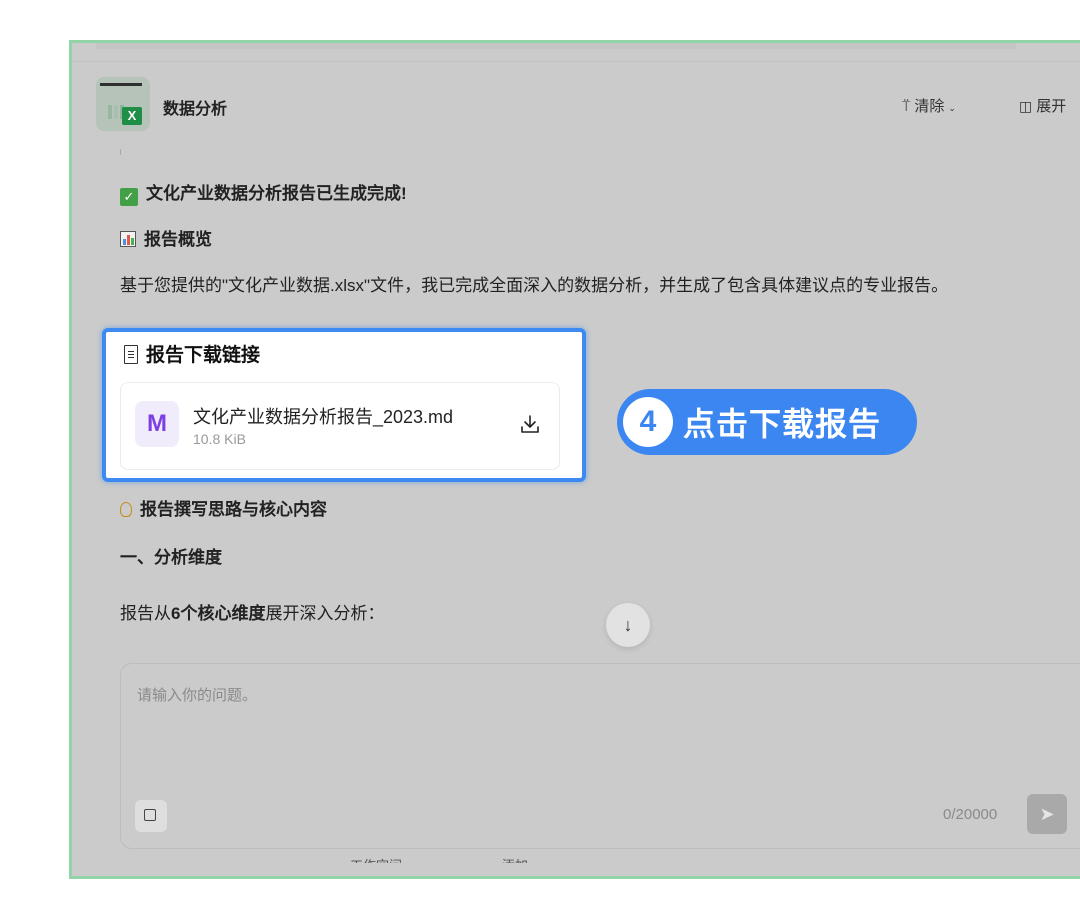 The image size is (1080, 915). Describe the element at coordinates (171, 557) in the screenshot. I see `dimension-heading: 一、分析维度` at that location.